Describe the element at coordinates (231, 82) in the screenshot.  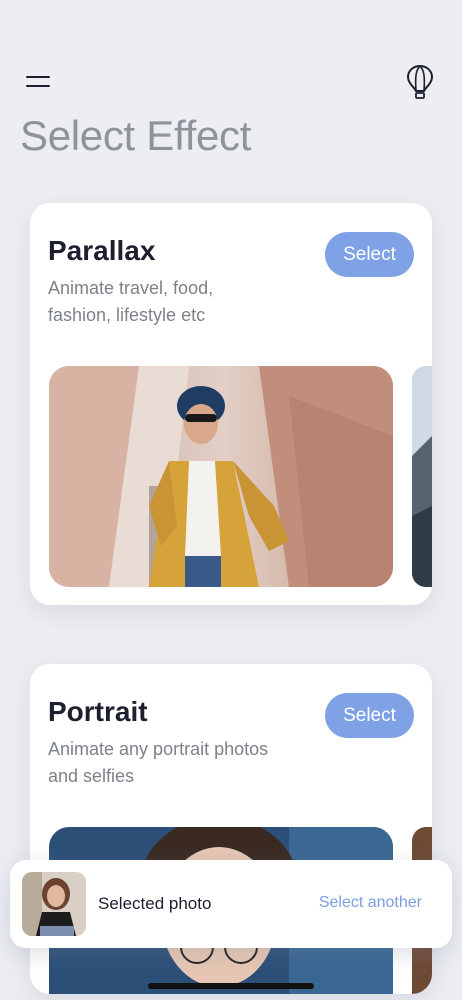
I see `top-bar` at that location.